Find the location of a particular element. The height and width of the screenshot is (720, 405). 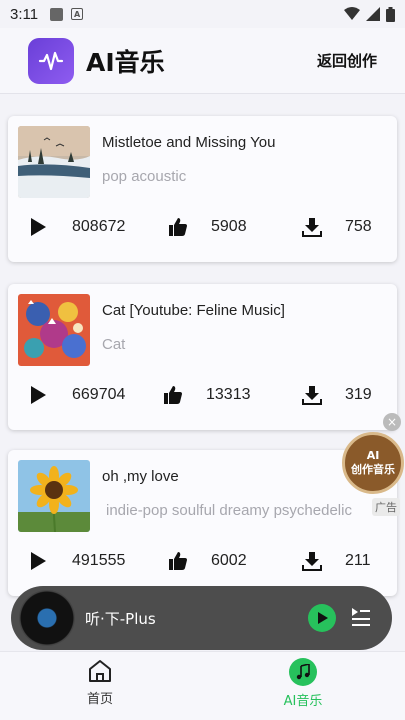

play-stat: 808672 is located at coordinates (76, 227).